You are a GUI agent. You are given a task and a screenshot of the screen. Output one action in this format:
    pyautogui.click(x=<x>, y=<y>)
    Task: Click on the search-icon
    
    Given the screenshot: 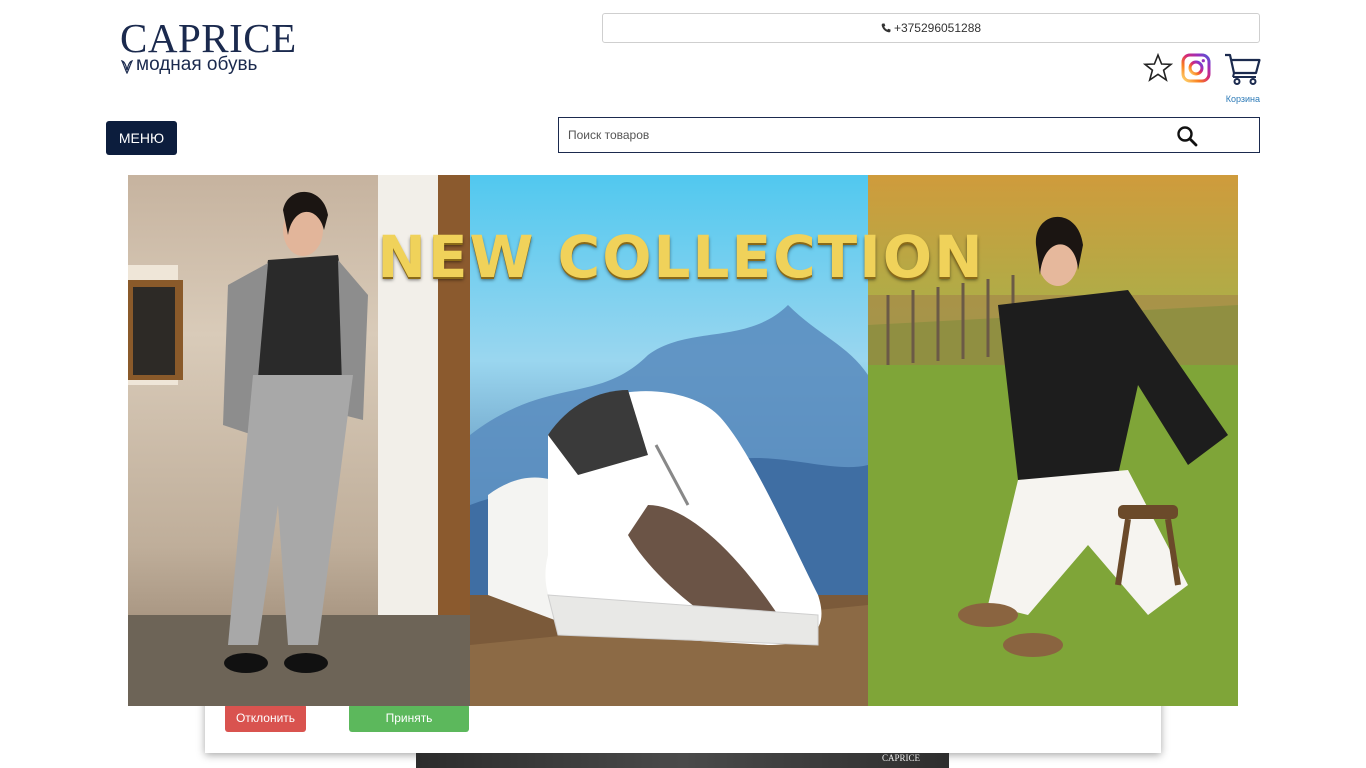 What is the action you would take?
    pyautogui.click(x=1187, y=136)
    